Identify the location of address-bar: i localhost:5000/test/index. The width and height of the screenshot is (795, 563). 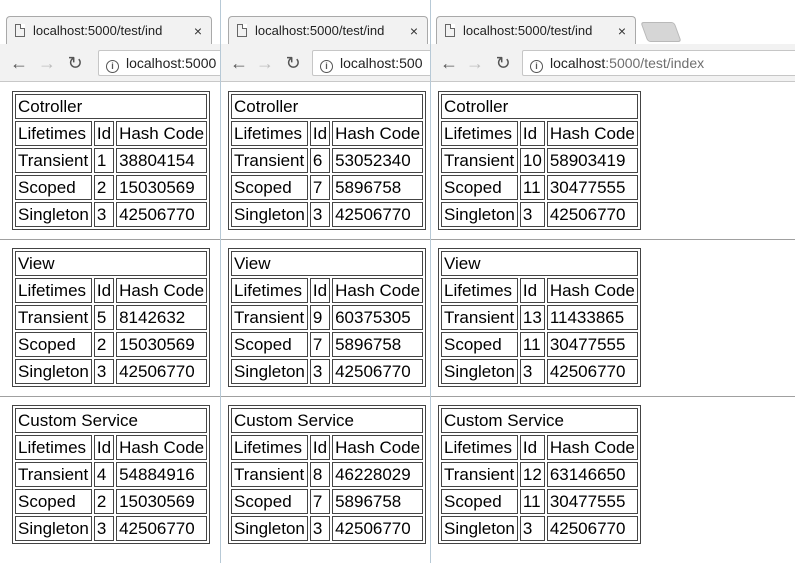
(658, 63).